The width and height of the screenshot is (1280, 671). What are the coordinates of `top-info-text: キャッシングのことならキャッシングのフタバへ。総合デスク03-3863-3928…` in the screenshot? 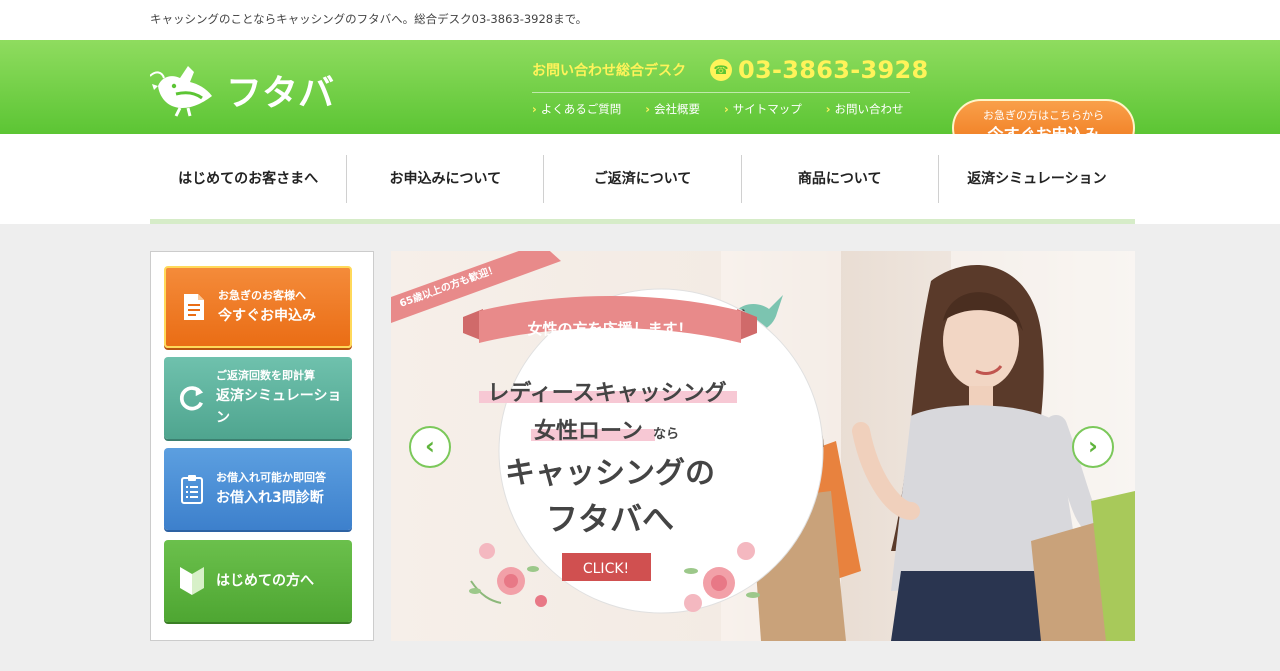 It's located at (369, 19).